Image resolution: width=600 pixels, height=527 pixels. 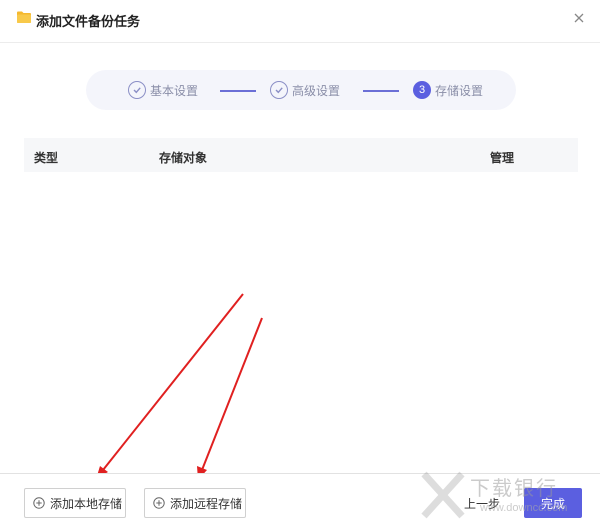 I want to click on add-local-label: 添加本地存储, so click(x=86, y=503).